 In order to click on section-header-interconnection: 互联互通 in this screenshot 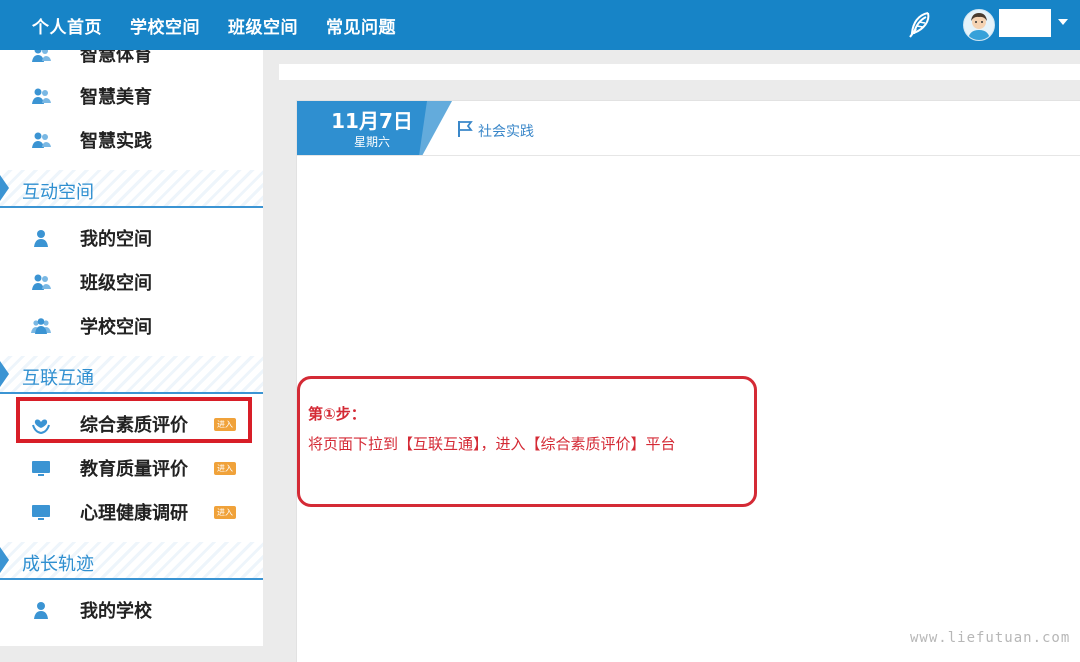, I will do `click(131, 375)`.